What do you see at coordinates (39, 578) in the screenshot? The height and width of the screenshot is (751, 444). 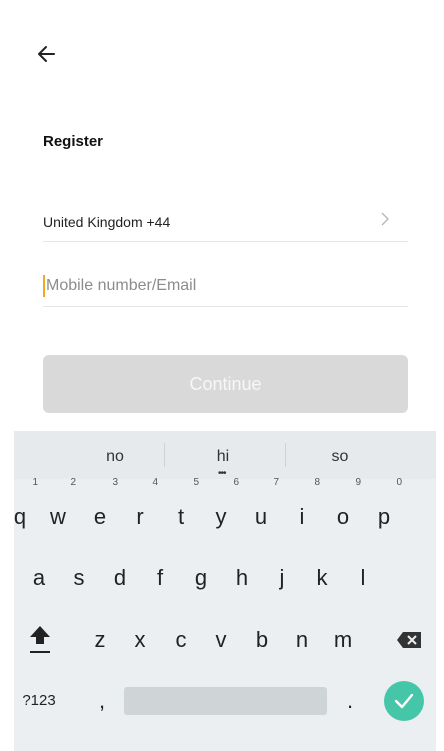 I see `key-a: a` at bounding box center [39, 578].